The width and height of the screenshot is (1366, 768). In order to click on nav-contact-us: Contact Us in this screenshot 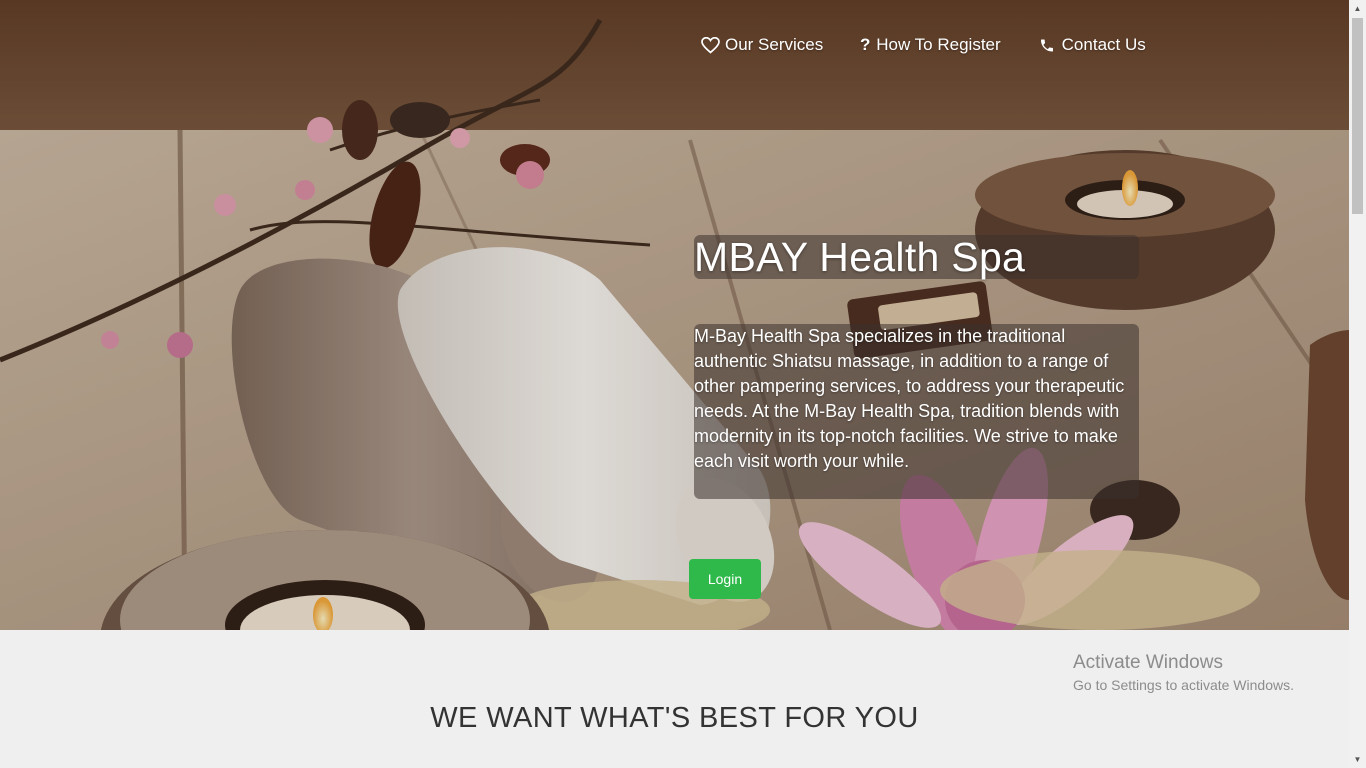, I will do `click(1091, 45)`.